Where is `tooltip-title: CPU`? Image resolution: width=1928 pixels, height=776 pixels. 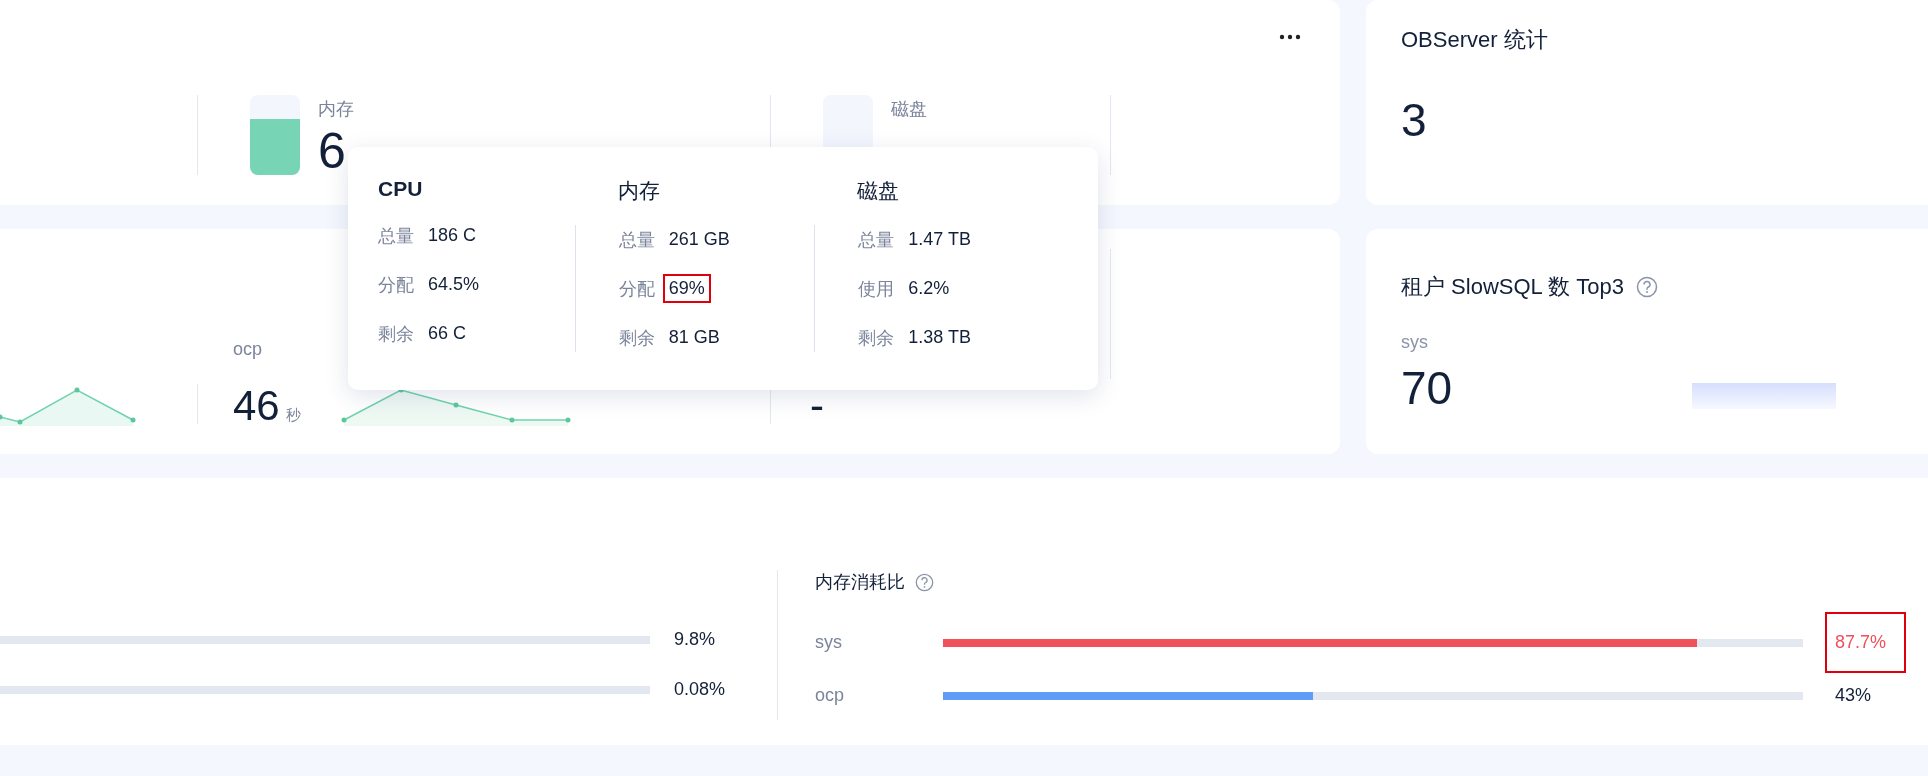
tooltip-title: CPU is located at coordinates (401, 189).